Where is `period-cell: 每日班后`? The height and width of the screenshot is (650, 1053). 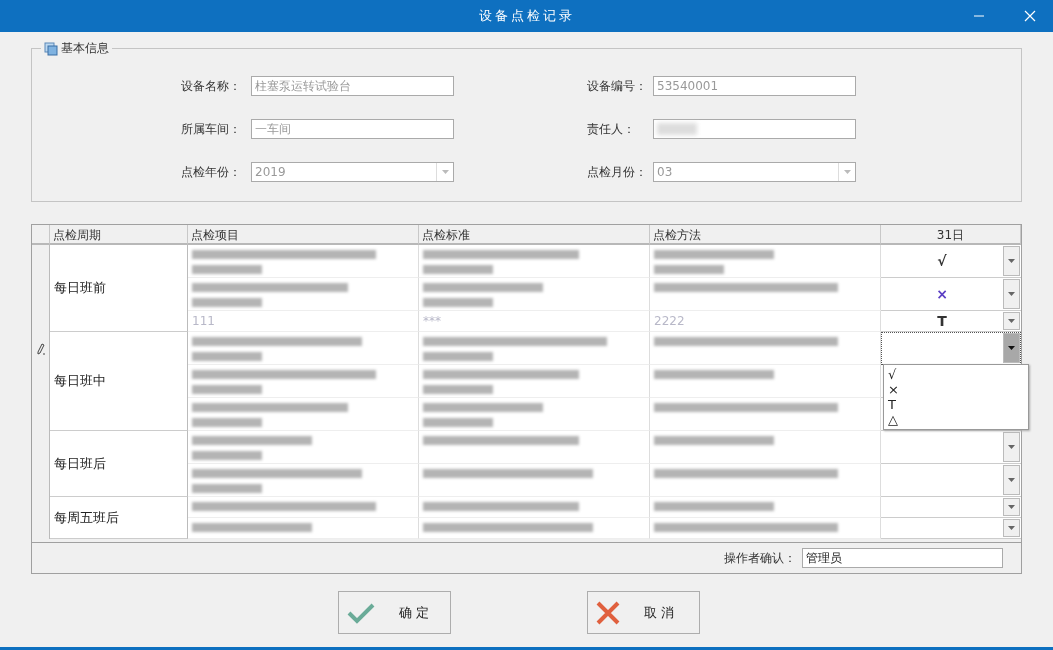
period-cell: 每日班后 is located at coordinates (80, 463).